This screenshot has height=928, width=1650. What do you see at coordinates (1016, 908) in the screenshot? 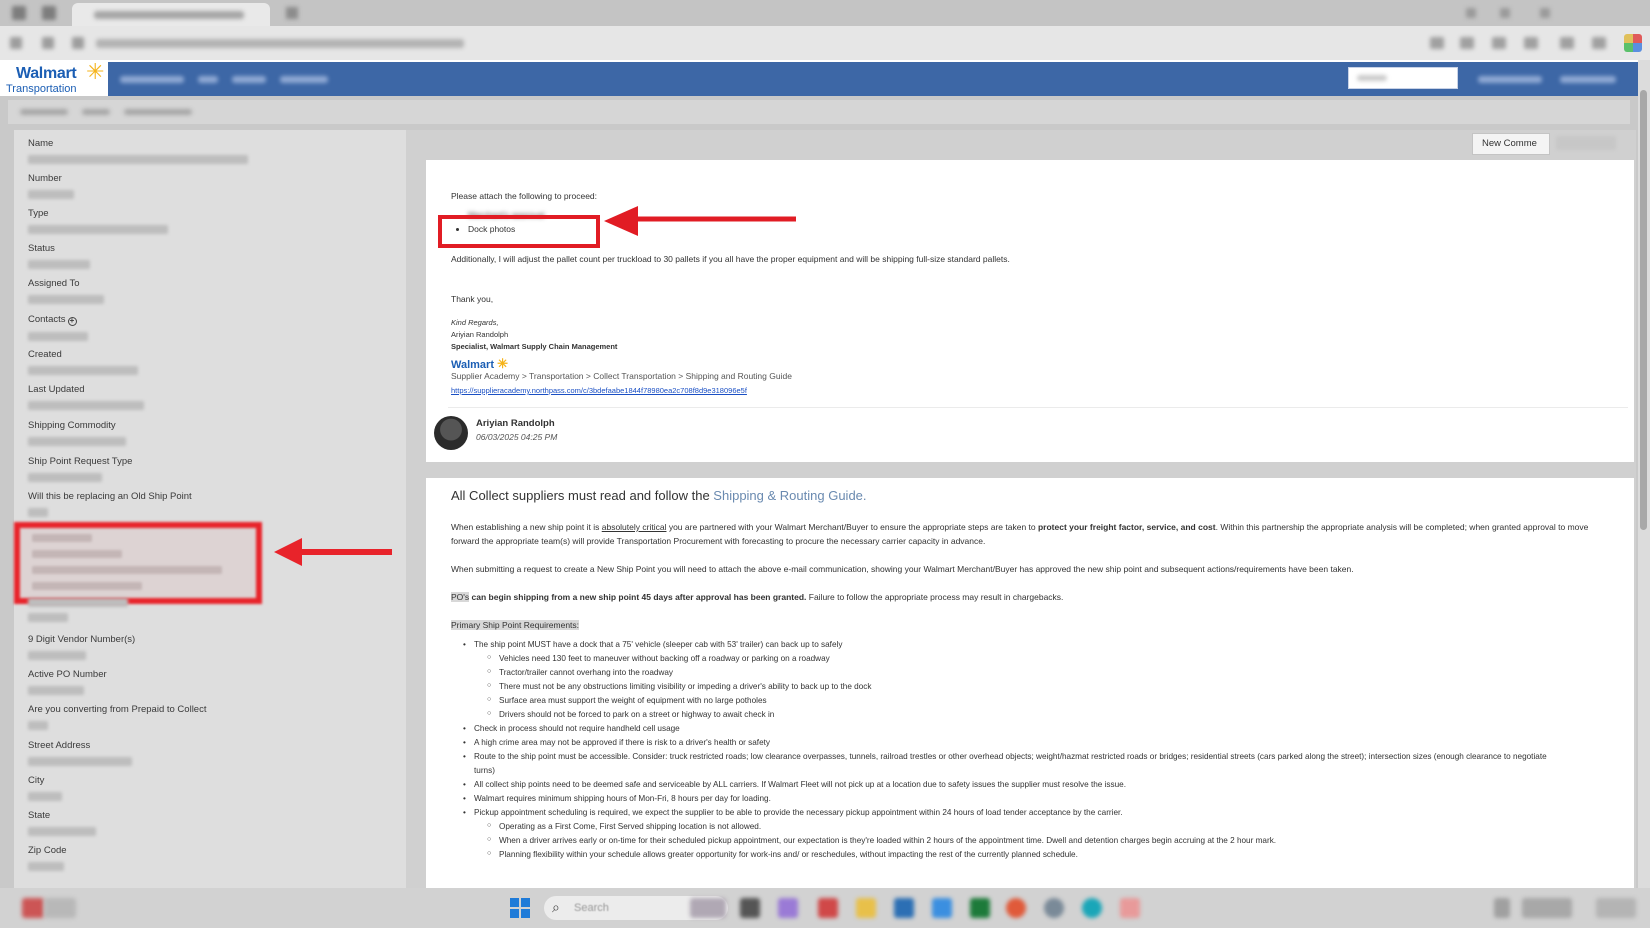
I see `chrome-icon` at bounding box center [1016, 908].